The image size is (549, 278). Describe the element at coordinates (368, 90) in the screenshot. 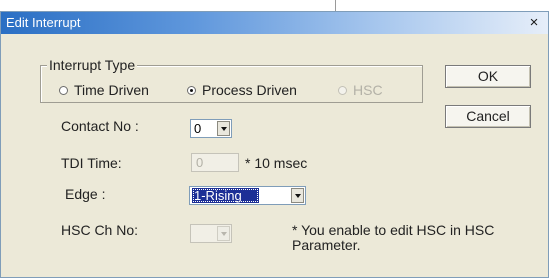

I see `radio-hsc-label: HSC` at that location.